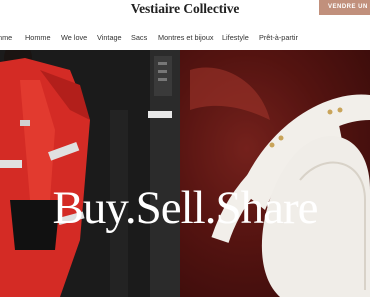  I want to click on hero-headline: Buy.Sell.Share, so click(185, 208).